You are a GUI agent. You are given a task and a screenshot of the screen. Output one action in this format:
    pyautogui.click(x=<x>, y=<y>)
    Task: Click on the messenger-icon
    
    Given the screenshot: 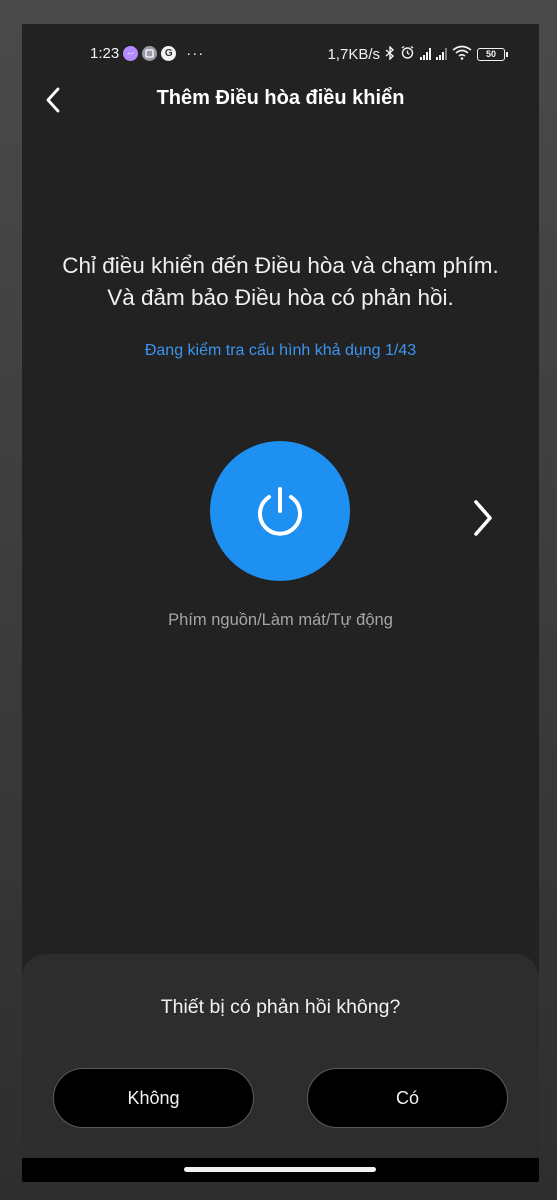 What is the action you would take?
    pyautogui.click(x=131, y=53)
    